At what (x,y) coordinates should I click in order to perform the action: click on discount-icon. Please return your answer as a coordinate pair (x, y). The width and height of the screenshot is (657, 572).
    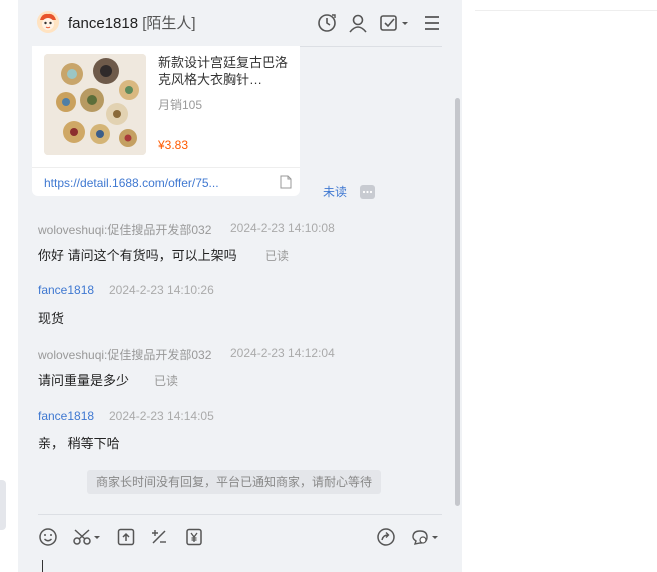
    Looking at the image, I should click on (159, 537).